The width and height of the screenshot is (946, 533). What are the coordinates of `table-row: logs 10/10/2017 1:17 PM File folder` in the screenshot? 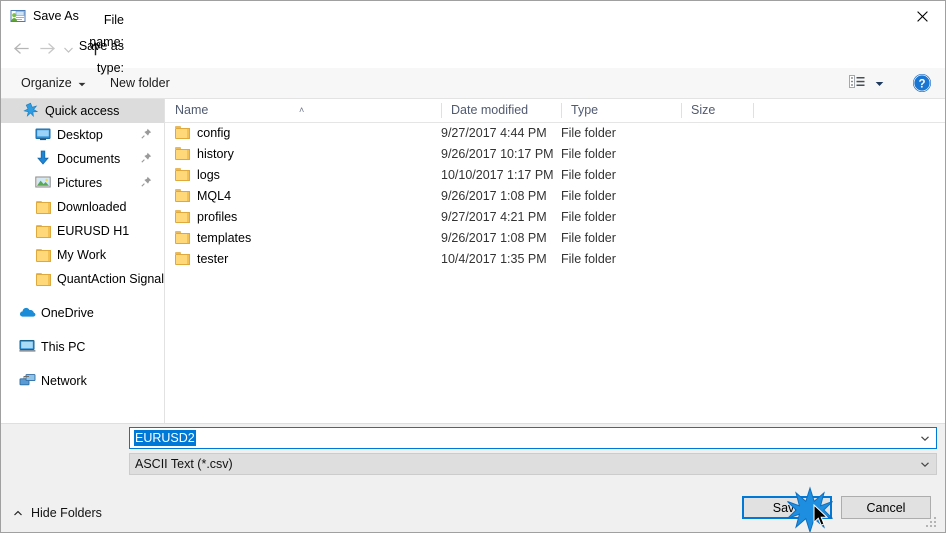 It's located at (555, 174).